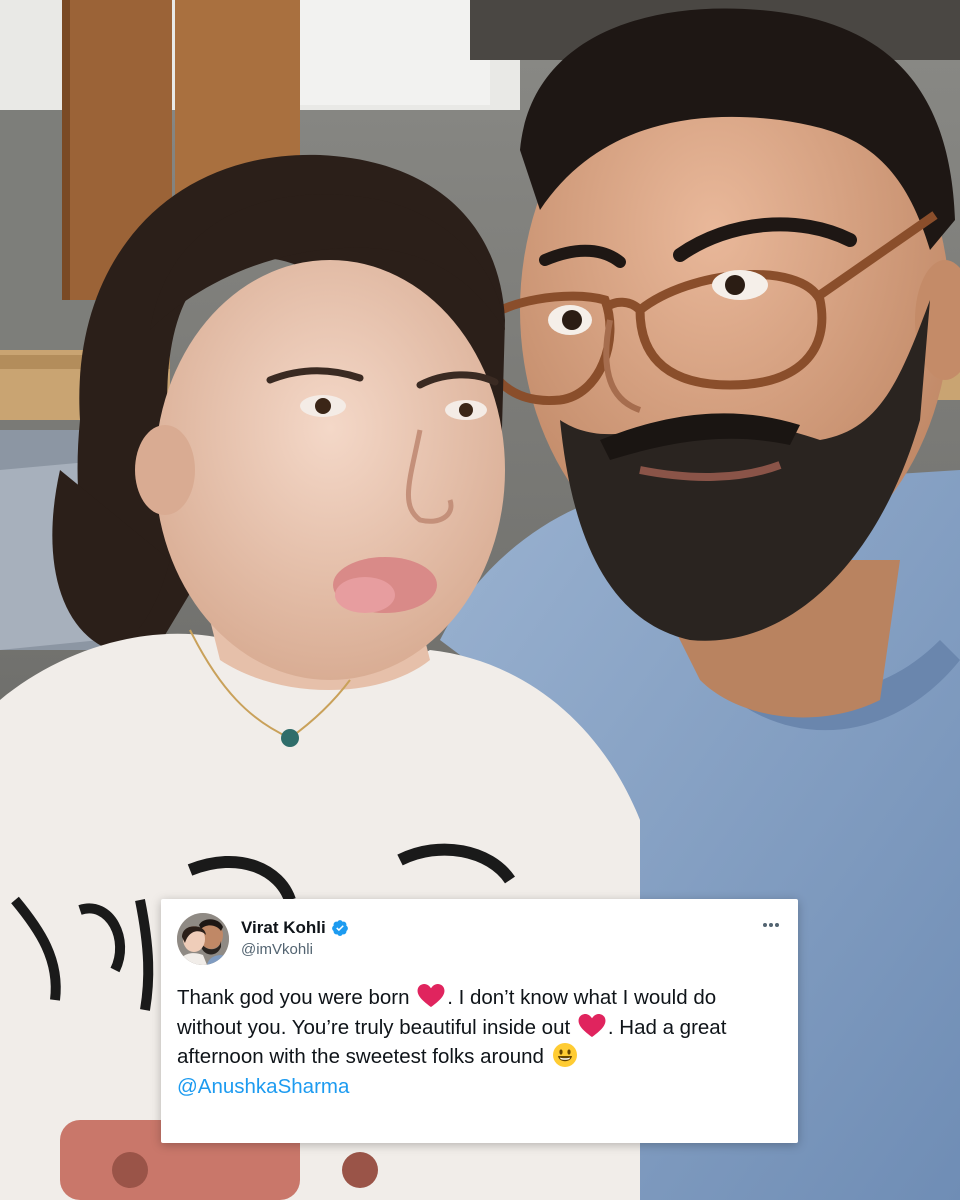  Describe the element at coordinates (203, 939) in the screenshot. I see `avatar` at that location.